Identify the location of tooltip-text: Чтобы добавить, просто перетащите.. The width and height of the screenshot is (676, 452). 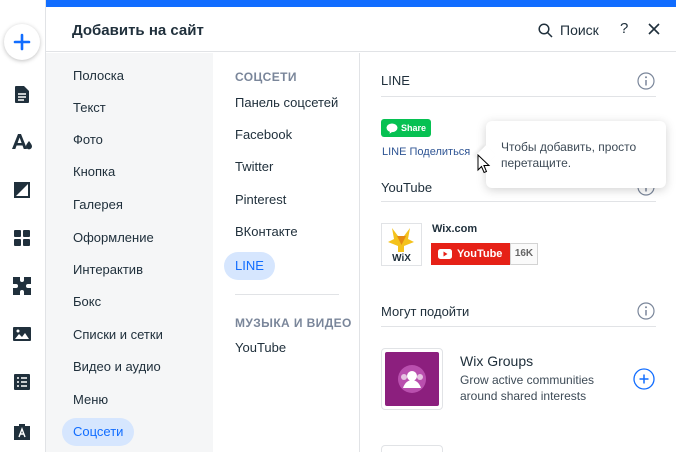
(569, 155).